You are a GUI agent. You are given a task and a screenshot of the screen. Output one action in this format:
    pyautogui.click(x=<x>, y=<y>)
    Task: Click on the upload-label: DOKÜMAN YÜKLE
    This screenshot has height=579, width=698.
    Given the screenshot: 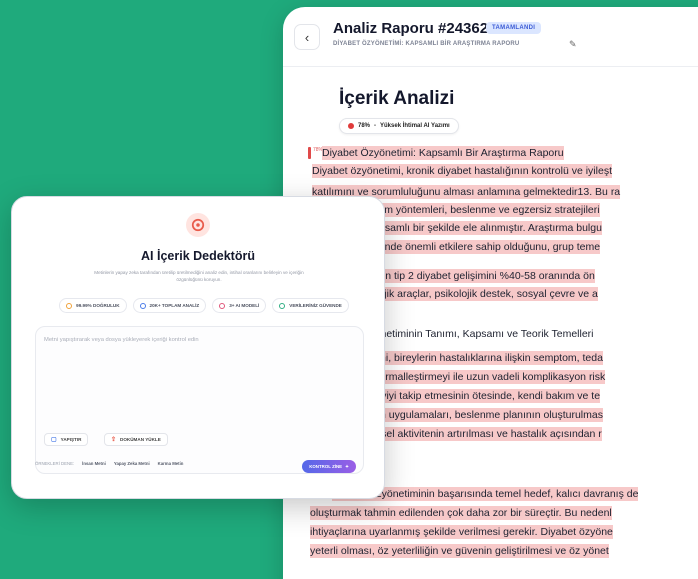 What is the action you would take?
    pyautogui.click(x=140, y=439)
    